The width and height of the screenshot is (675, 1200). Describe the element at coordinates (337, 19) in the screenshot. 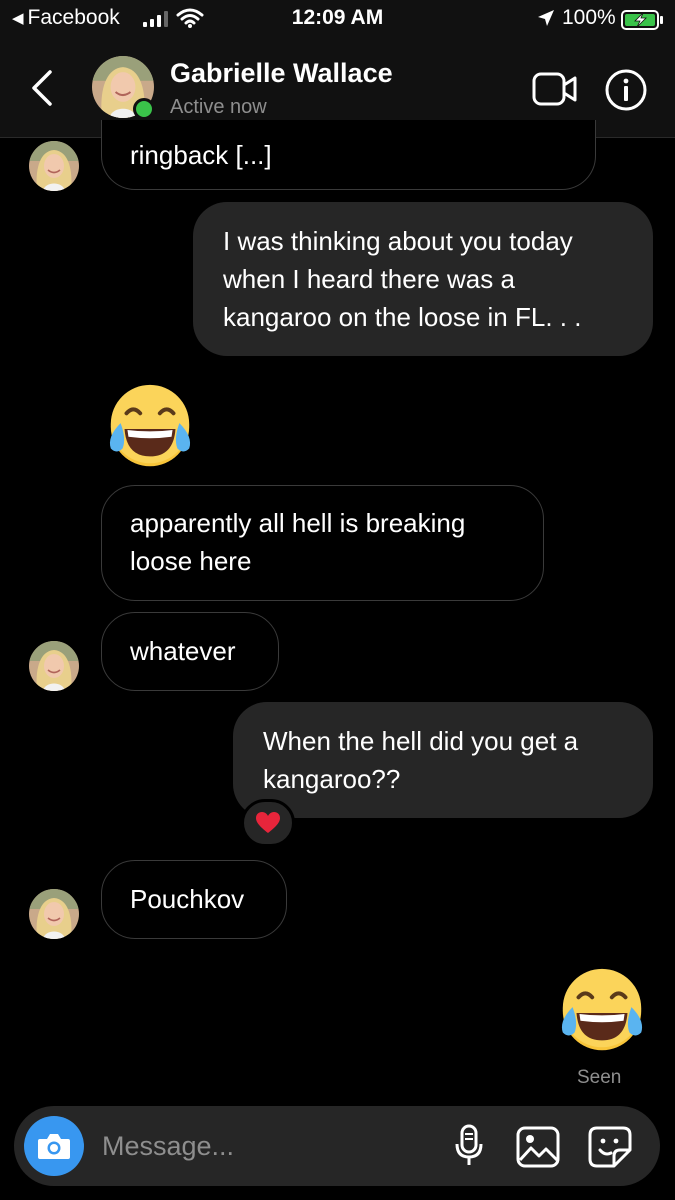

I see `status-bar: ◀ Facebook 12:09 AM 100%` at that location.